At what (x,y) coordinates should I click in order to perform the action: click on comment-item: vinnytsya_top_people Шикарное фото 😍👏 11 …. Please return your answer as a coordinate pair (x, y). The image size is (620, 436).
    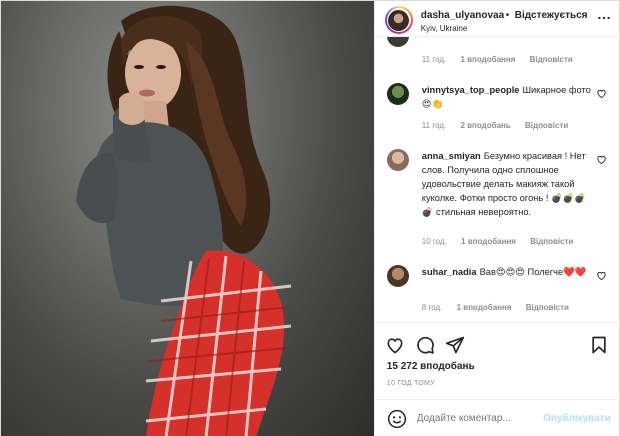
    Looking at the image, I should click on (497, 106).